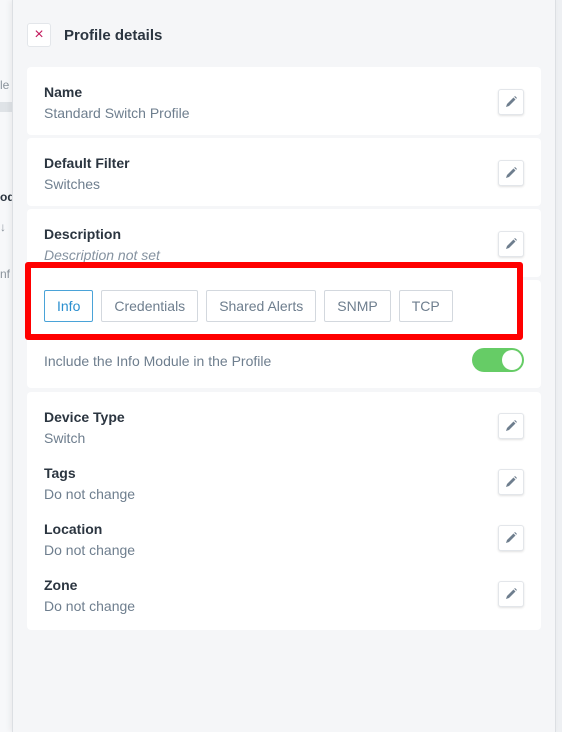 The width and height of the screenshot is (562, 732). I want to click on device-type-value: Switch, so click(65, 438).